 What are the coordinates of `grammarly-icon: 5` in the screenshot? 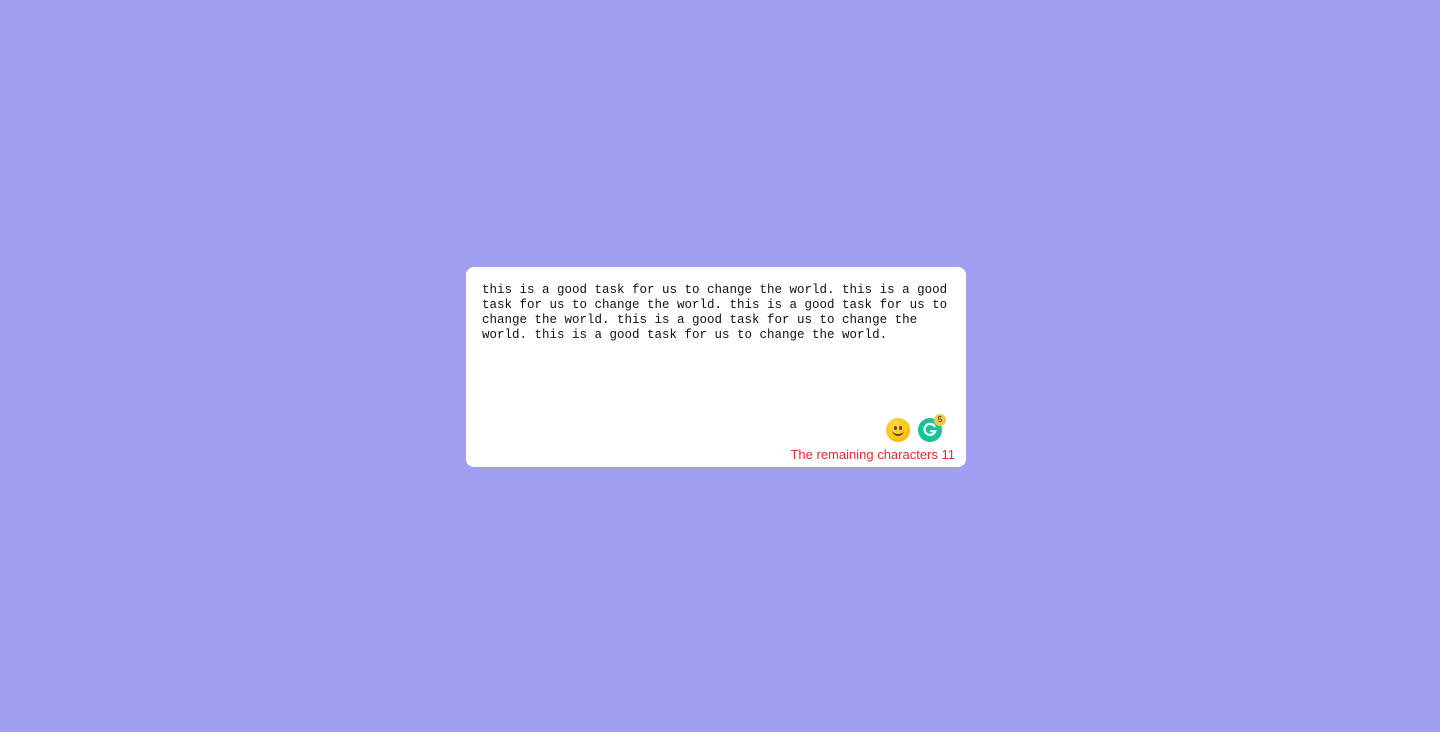 It's located at (932, 428).